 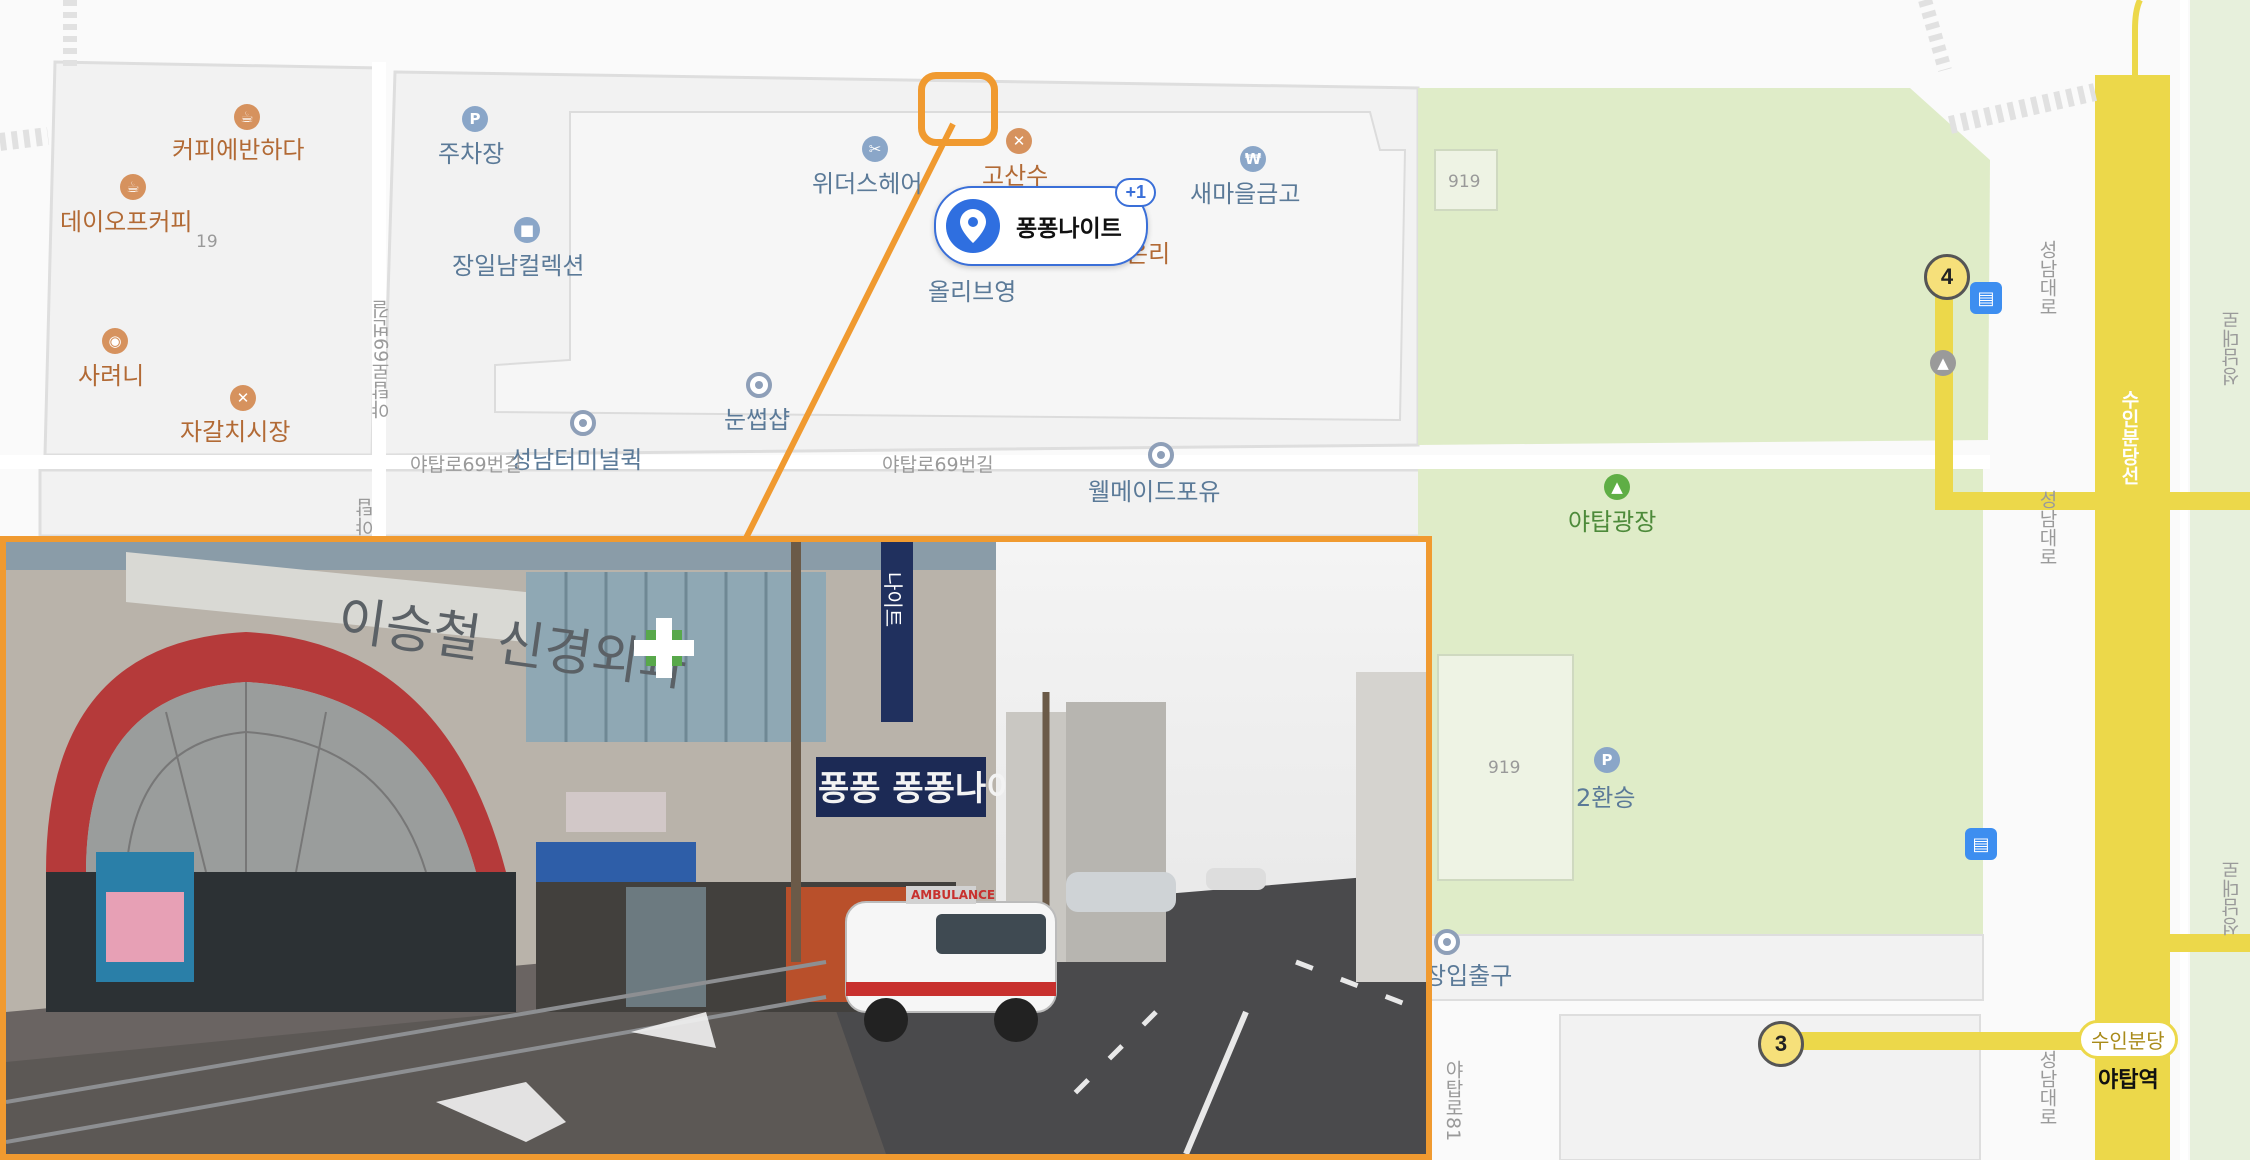 I want to click on elevator-icon: ▲, so click(x=1943, y=363).